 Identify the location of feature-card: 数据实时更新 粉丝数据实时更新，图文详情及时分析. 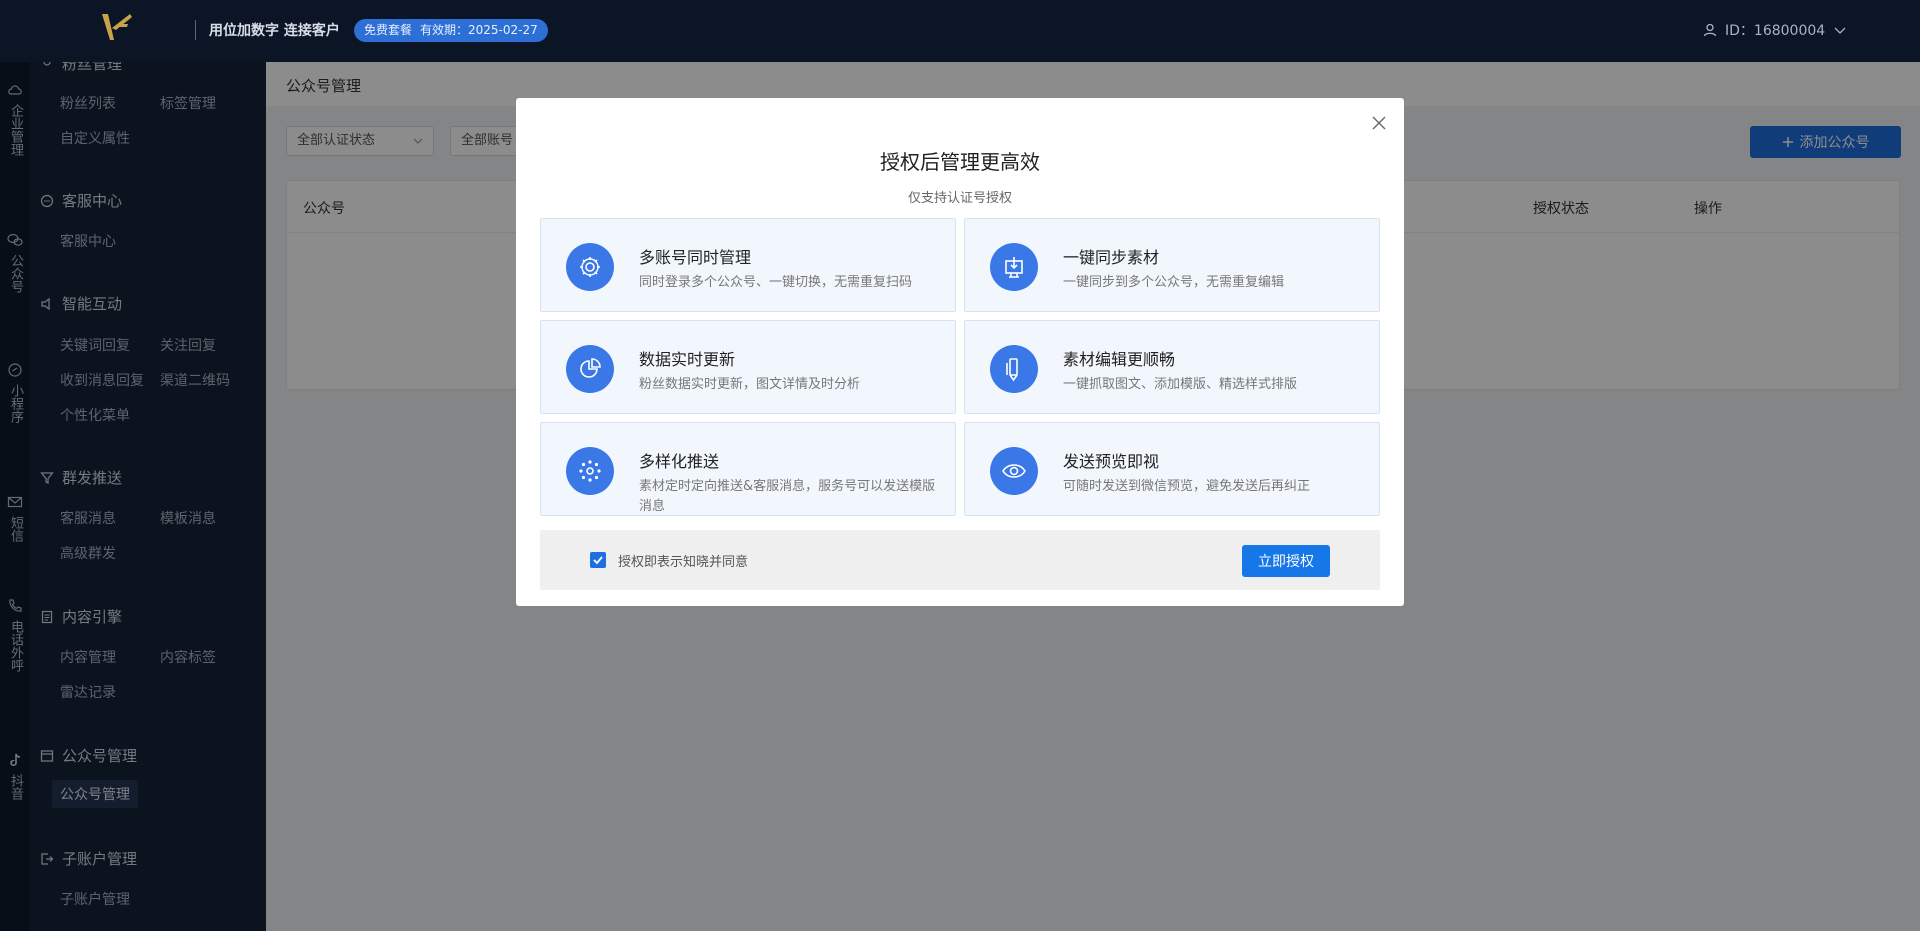
(748, 367).